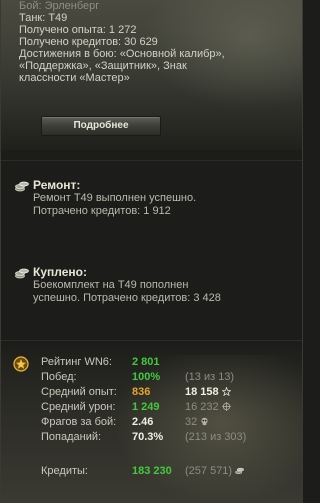 This screenshot has width=320, height=503. What do you see at coordinates (168, 363) in the screenshot?
I see `stat-row-wn6: Рейтинг WN6: 2 801` at bounding box center [168, 363].